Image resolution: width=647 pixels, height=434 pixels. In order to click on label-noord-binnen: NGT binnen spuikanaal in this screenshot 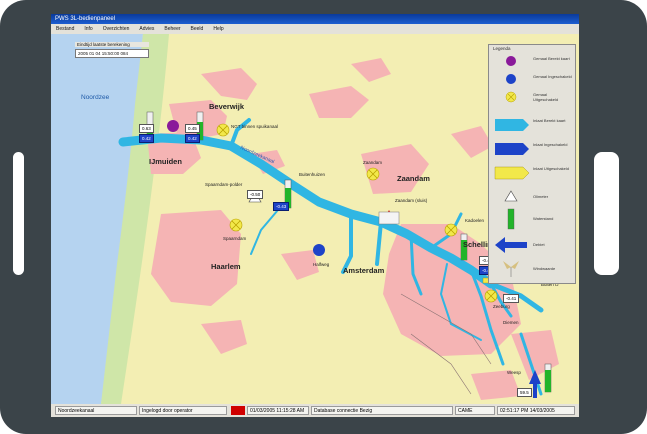, I will do `click(254, 126)`.